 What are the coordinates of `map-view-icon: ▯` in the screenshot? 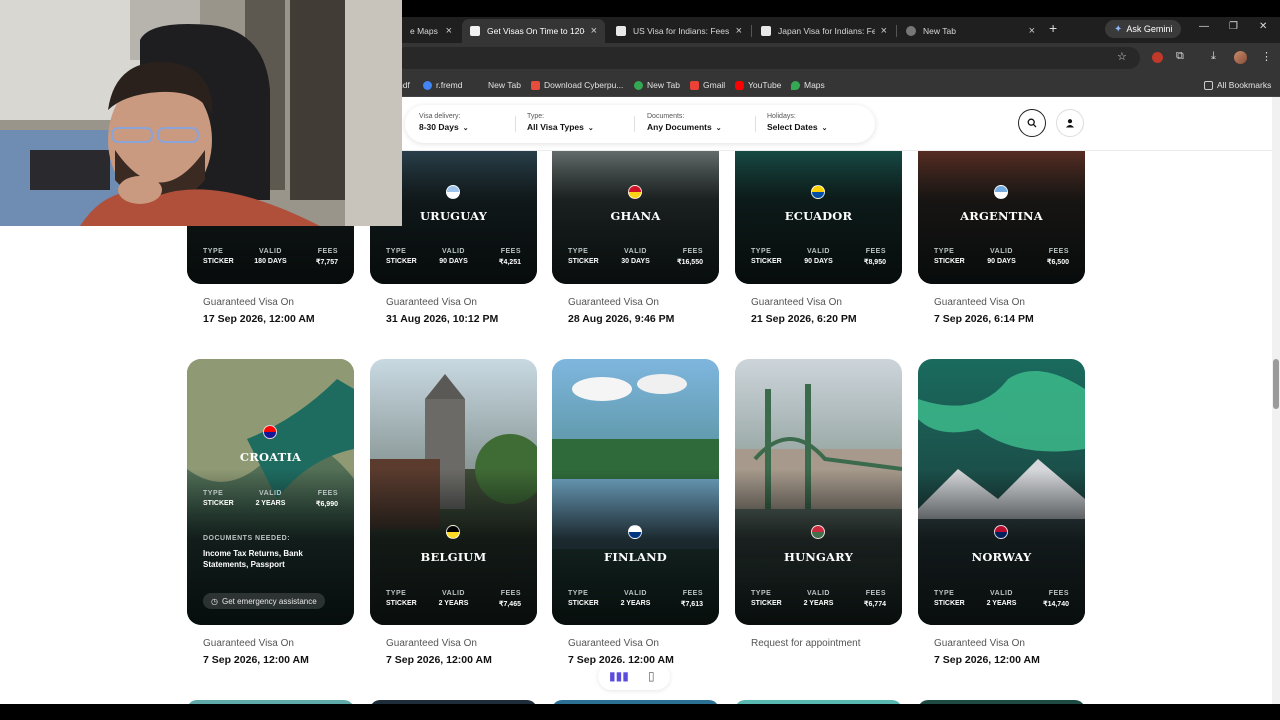 It's located at (651, 676).